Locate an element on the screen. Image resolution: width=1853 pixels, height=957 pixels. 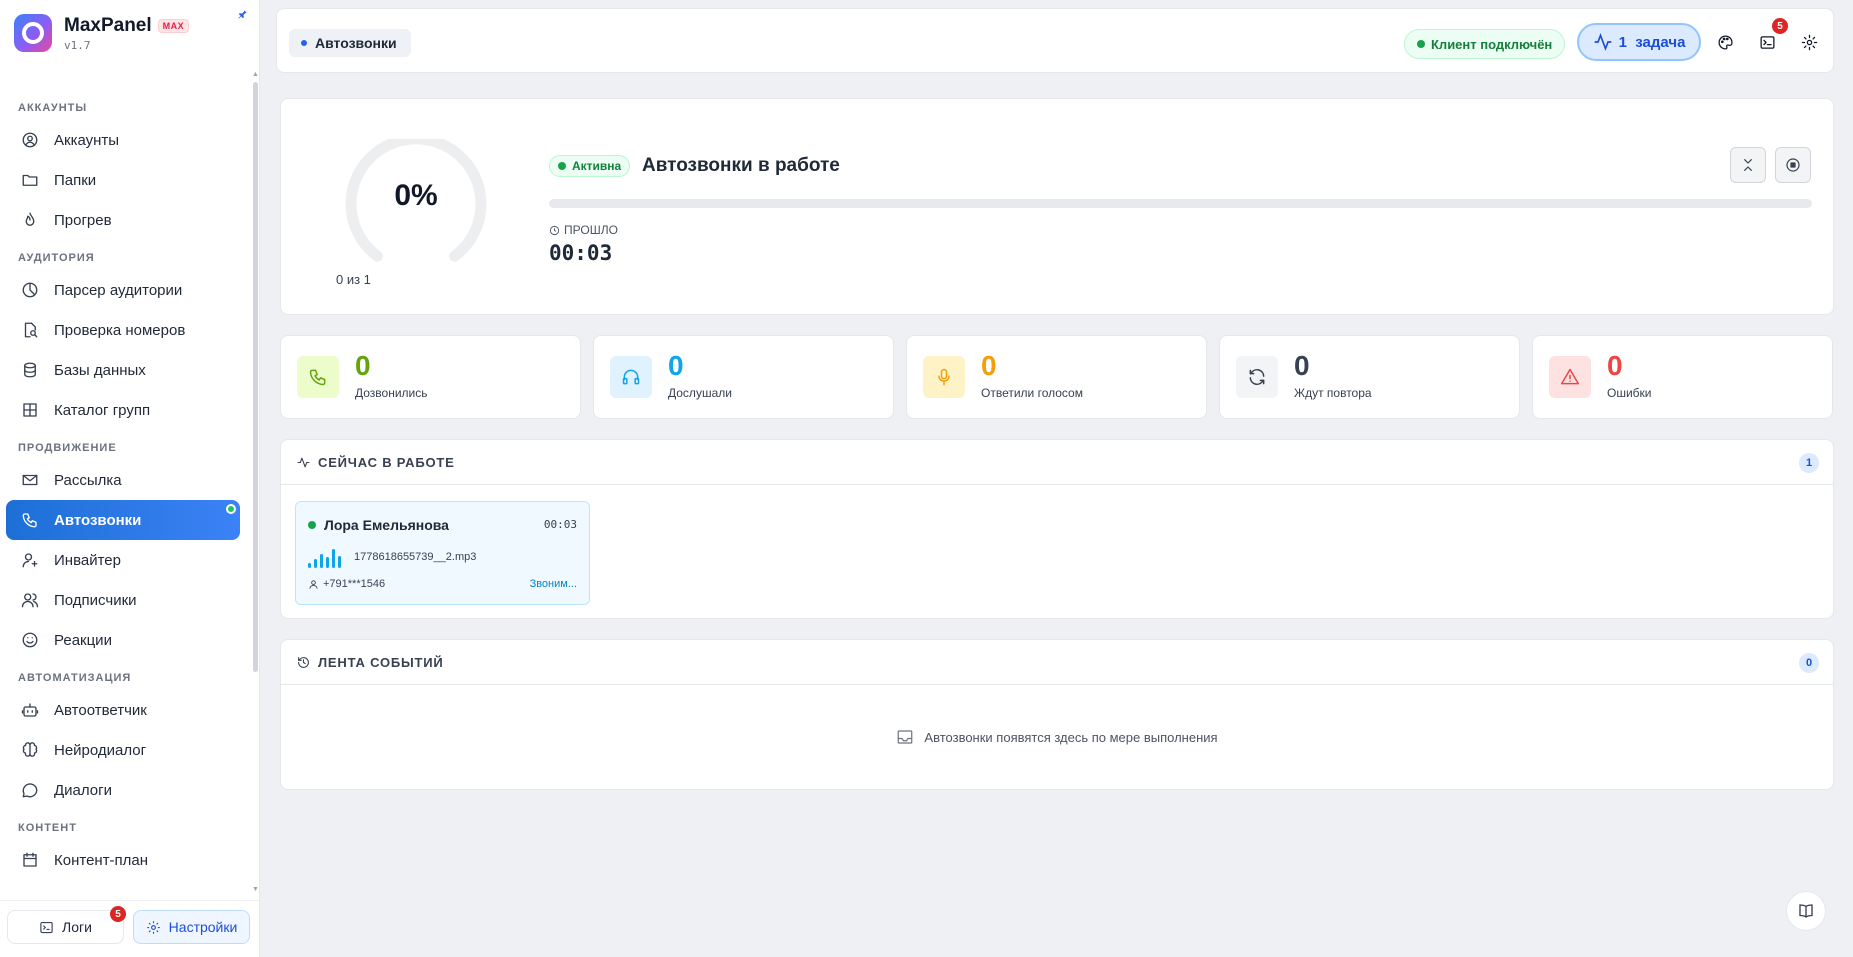
console-count-badge: 5 is located at coordinates (1780, 26).